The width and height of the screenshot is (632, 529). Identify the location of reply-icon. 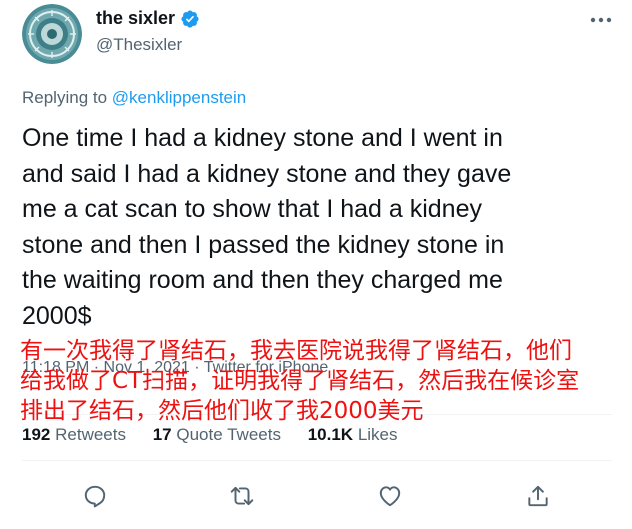
(95, 496).